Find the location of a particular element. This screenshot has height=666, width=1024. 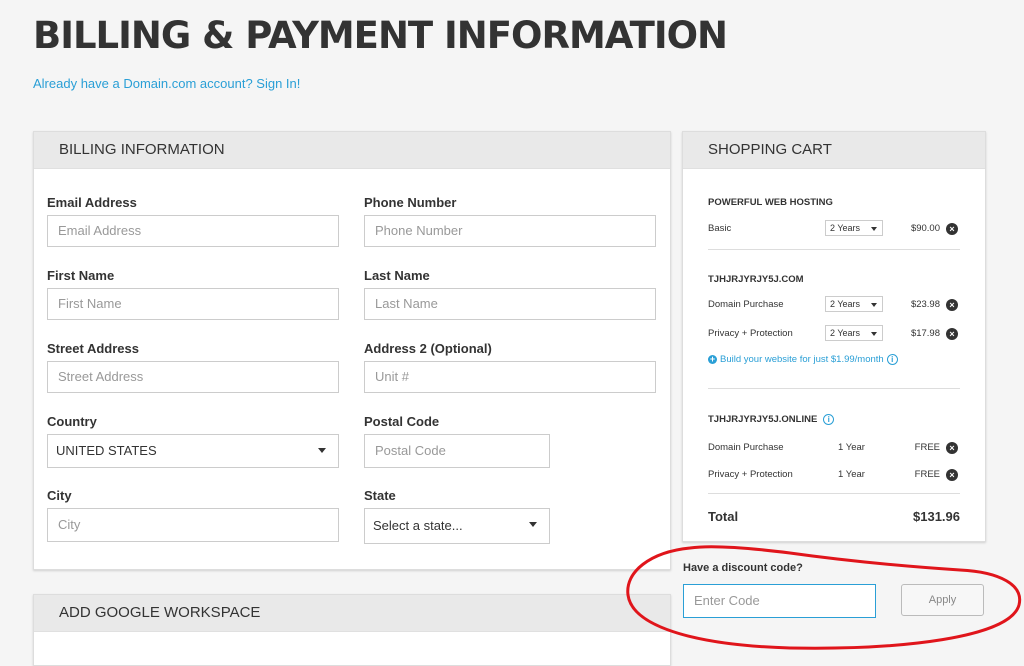

state-label: State is located at coordinates (380, 495).